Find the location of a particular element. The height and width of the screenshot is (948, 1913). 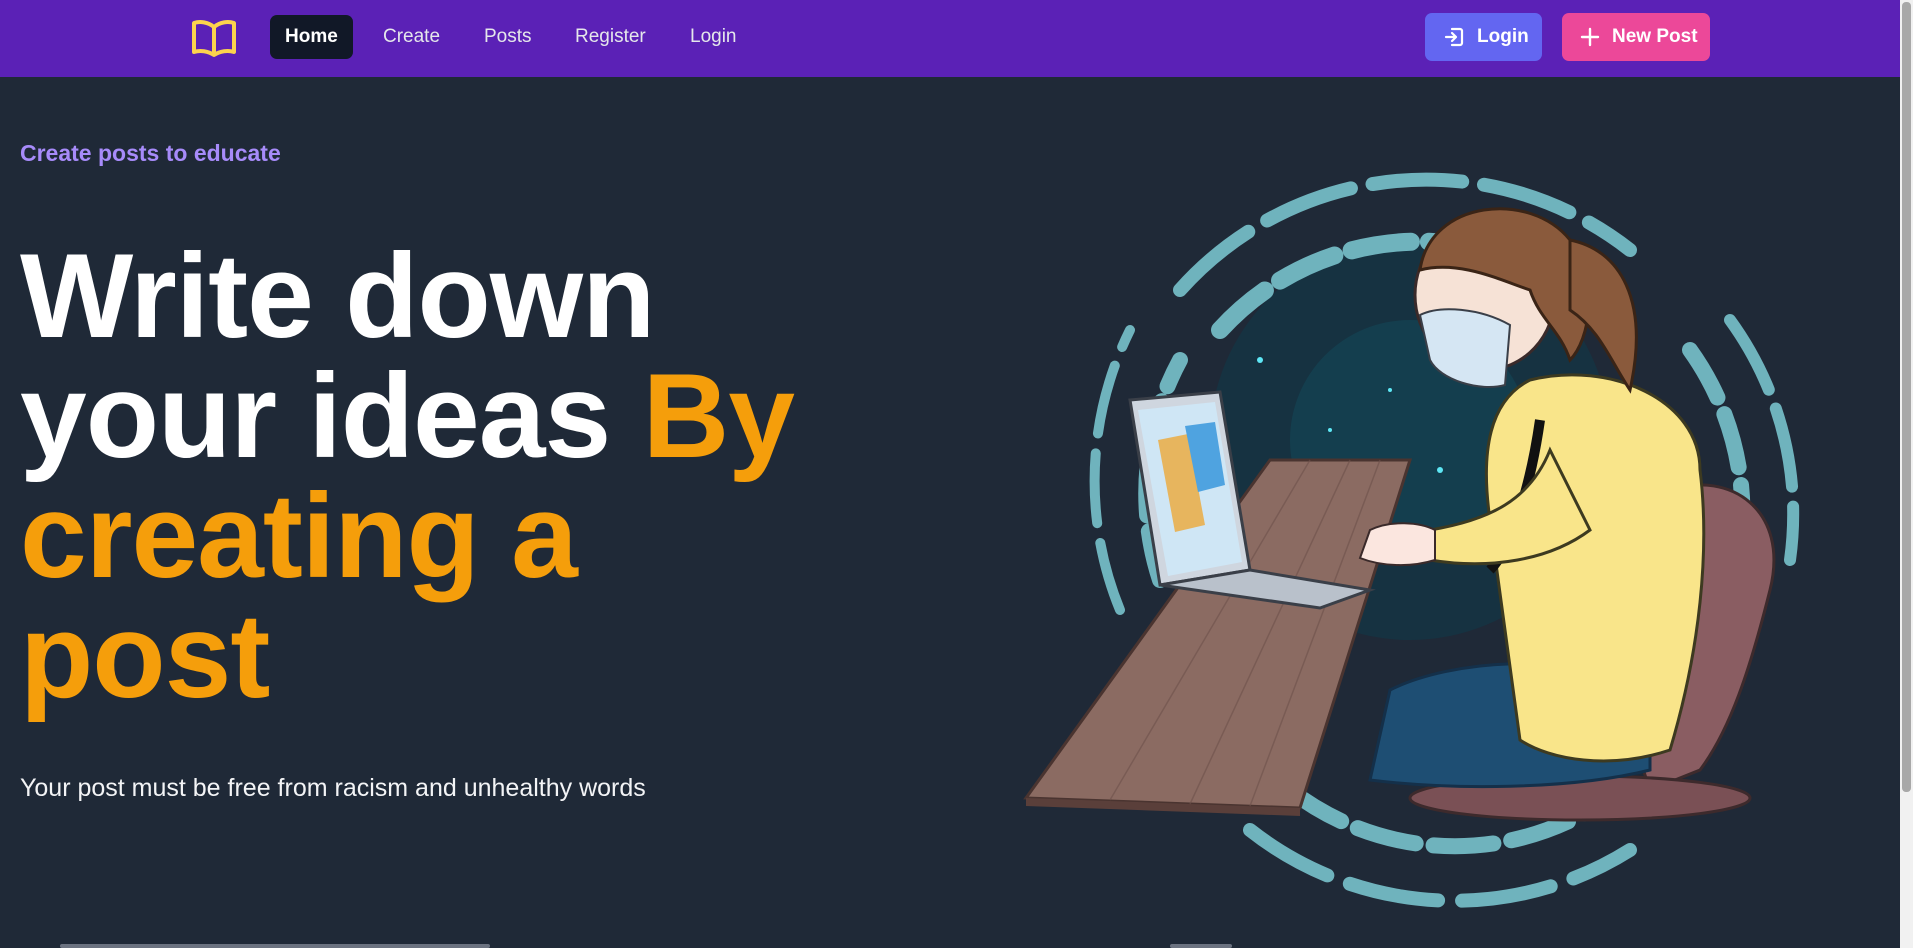

nav-register: Register is located at coordinates (610, 37).